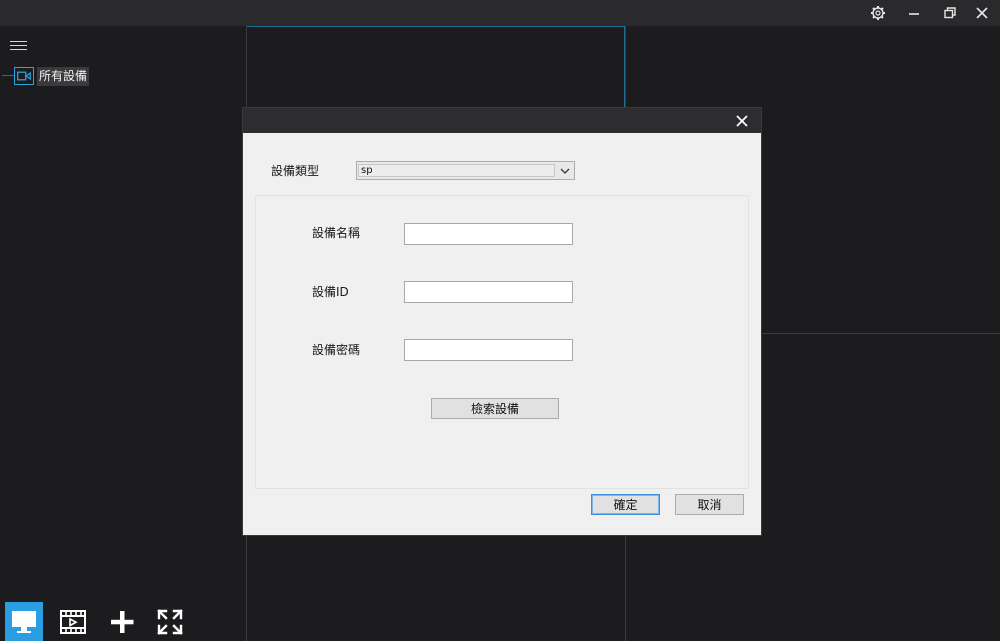 Image resolution: width=1000 pixels, height=641 pixels. Describe the element at coordinates (488, 292) in the screenshot. I see `device-id-field` at that location.